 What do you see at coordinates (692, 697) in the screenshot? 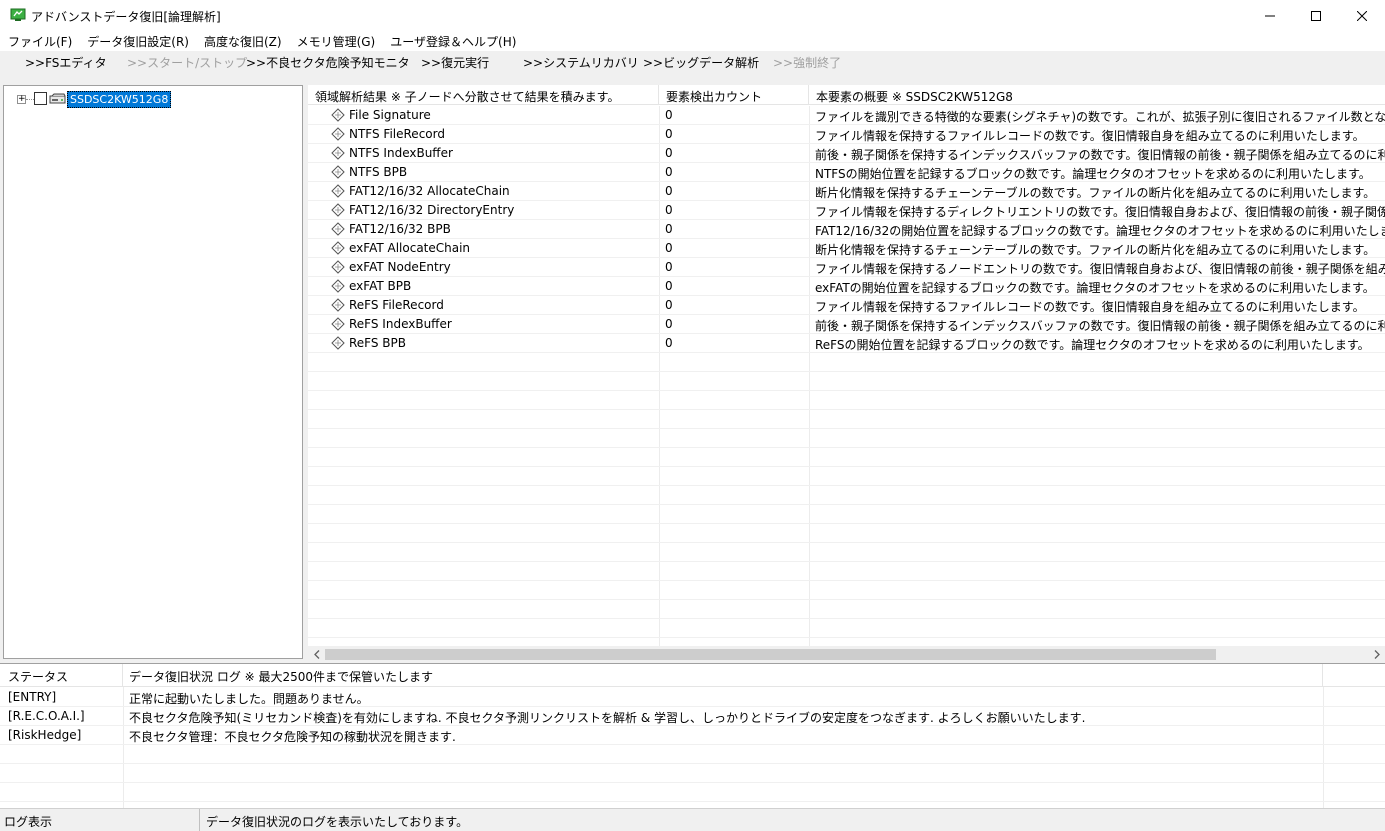
I see `log-row: [ENTRY] 正常に起動いたしました。問題ありません。` at bounding box center [692, 697].